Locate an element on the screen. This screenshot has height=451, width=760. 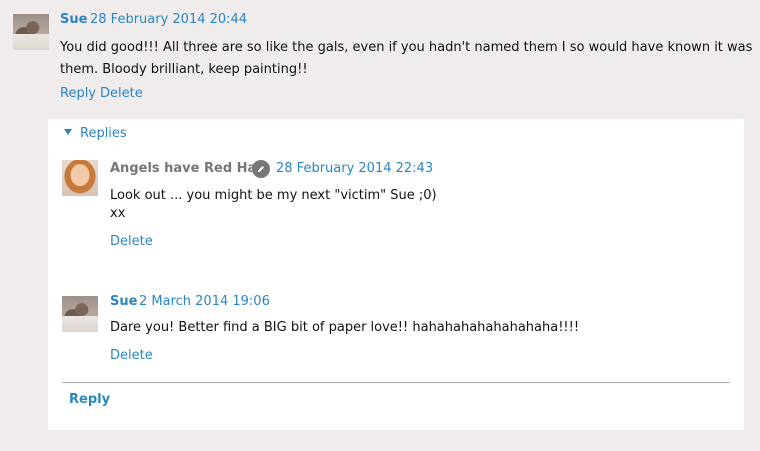
reply-text-line-2: xx is located at coordinates (118, 213).